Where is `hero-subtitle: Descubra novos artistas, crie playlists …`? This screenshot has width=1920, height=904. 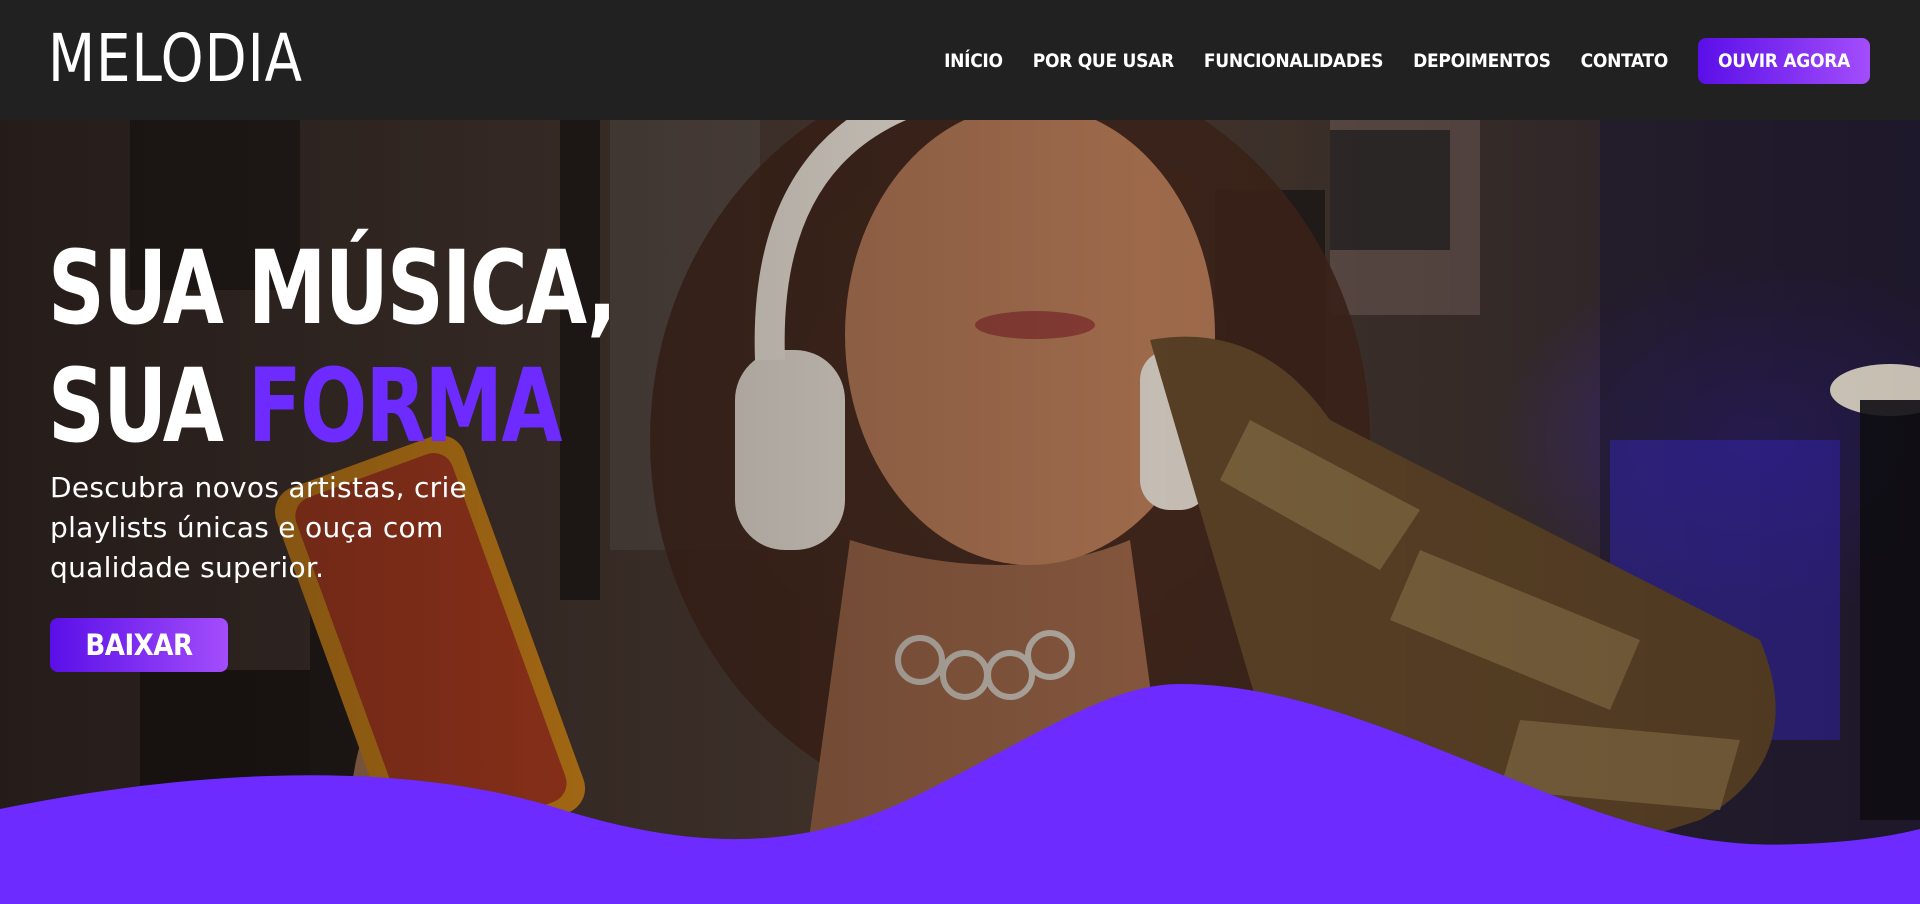
hero-subtitle: Descubra novos artistas, crie playlists … is located at coordinates (259, 527).